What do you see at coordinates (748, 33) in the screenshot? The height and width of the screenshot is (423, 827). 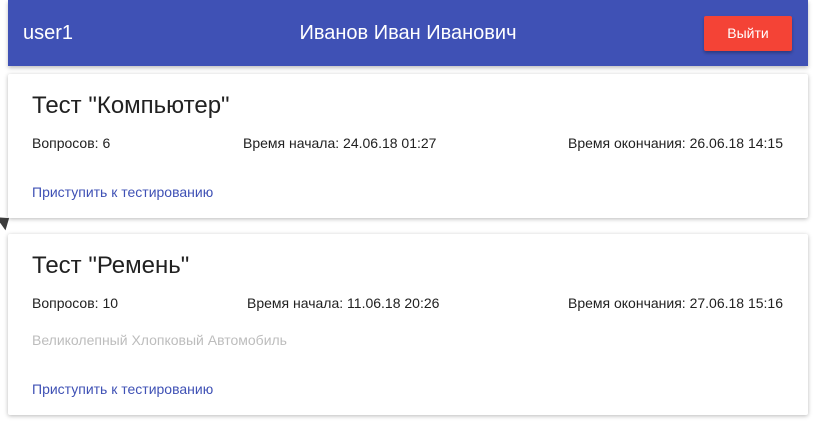 I see `logout-button: Выйти` at bounding box center [748, 33].